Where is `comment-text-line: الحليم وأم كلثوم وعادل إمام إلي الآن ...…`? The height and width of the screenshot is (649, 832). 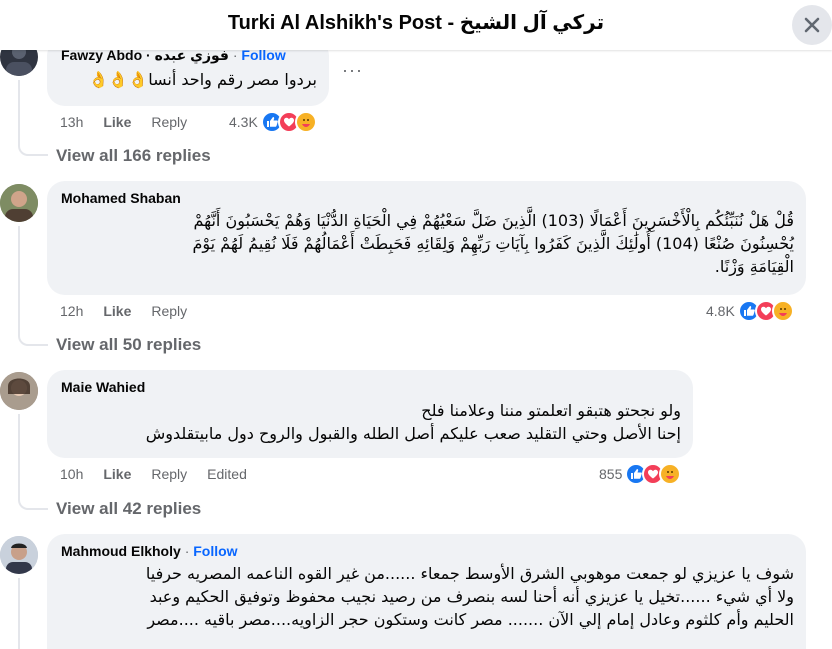 comment-text-line: الحليم وأم كلثوم وعادل إمام إلي الآن ...… is located at coordinates (470, 619).